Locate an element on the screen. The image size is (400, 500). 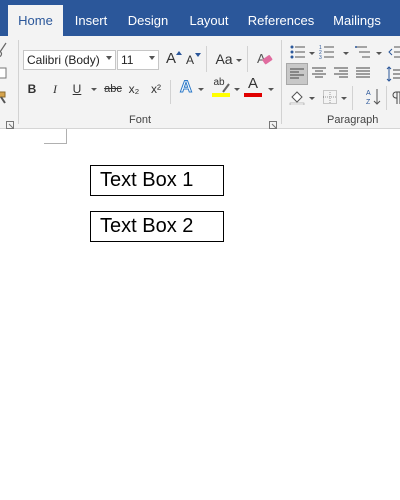
font-name-value: Calibri (Body) is located at coordinates (63, 60).